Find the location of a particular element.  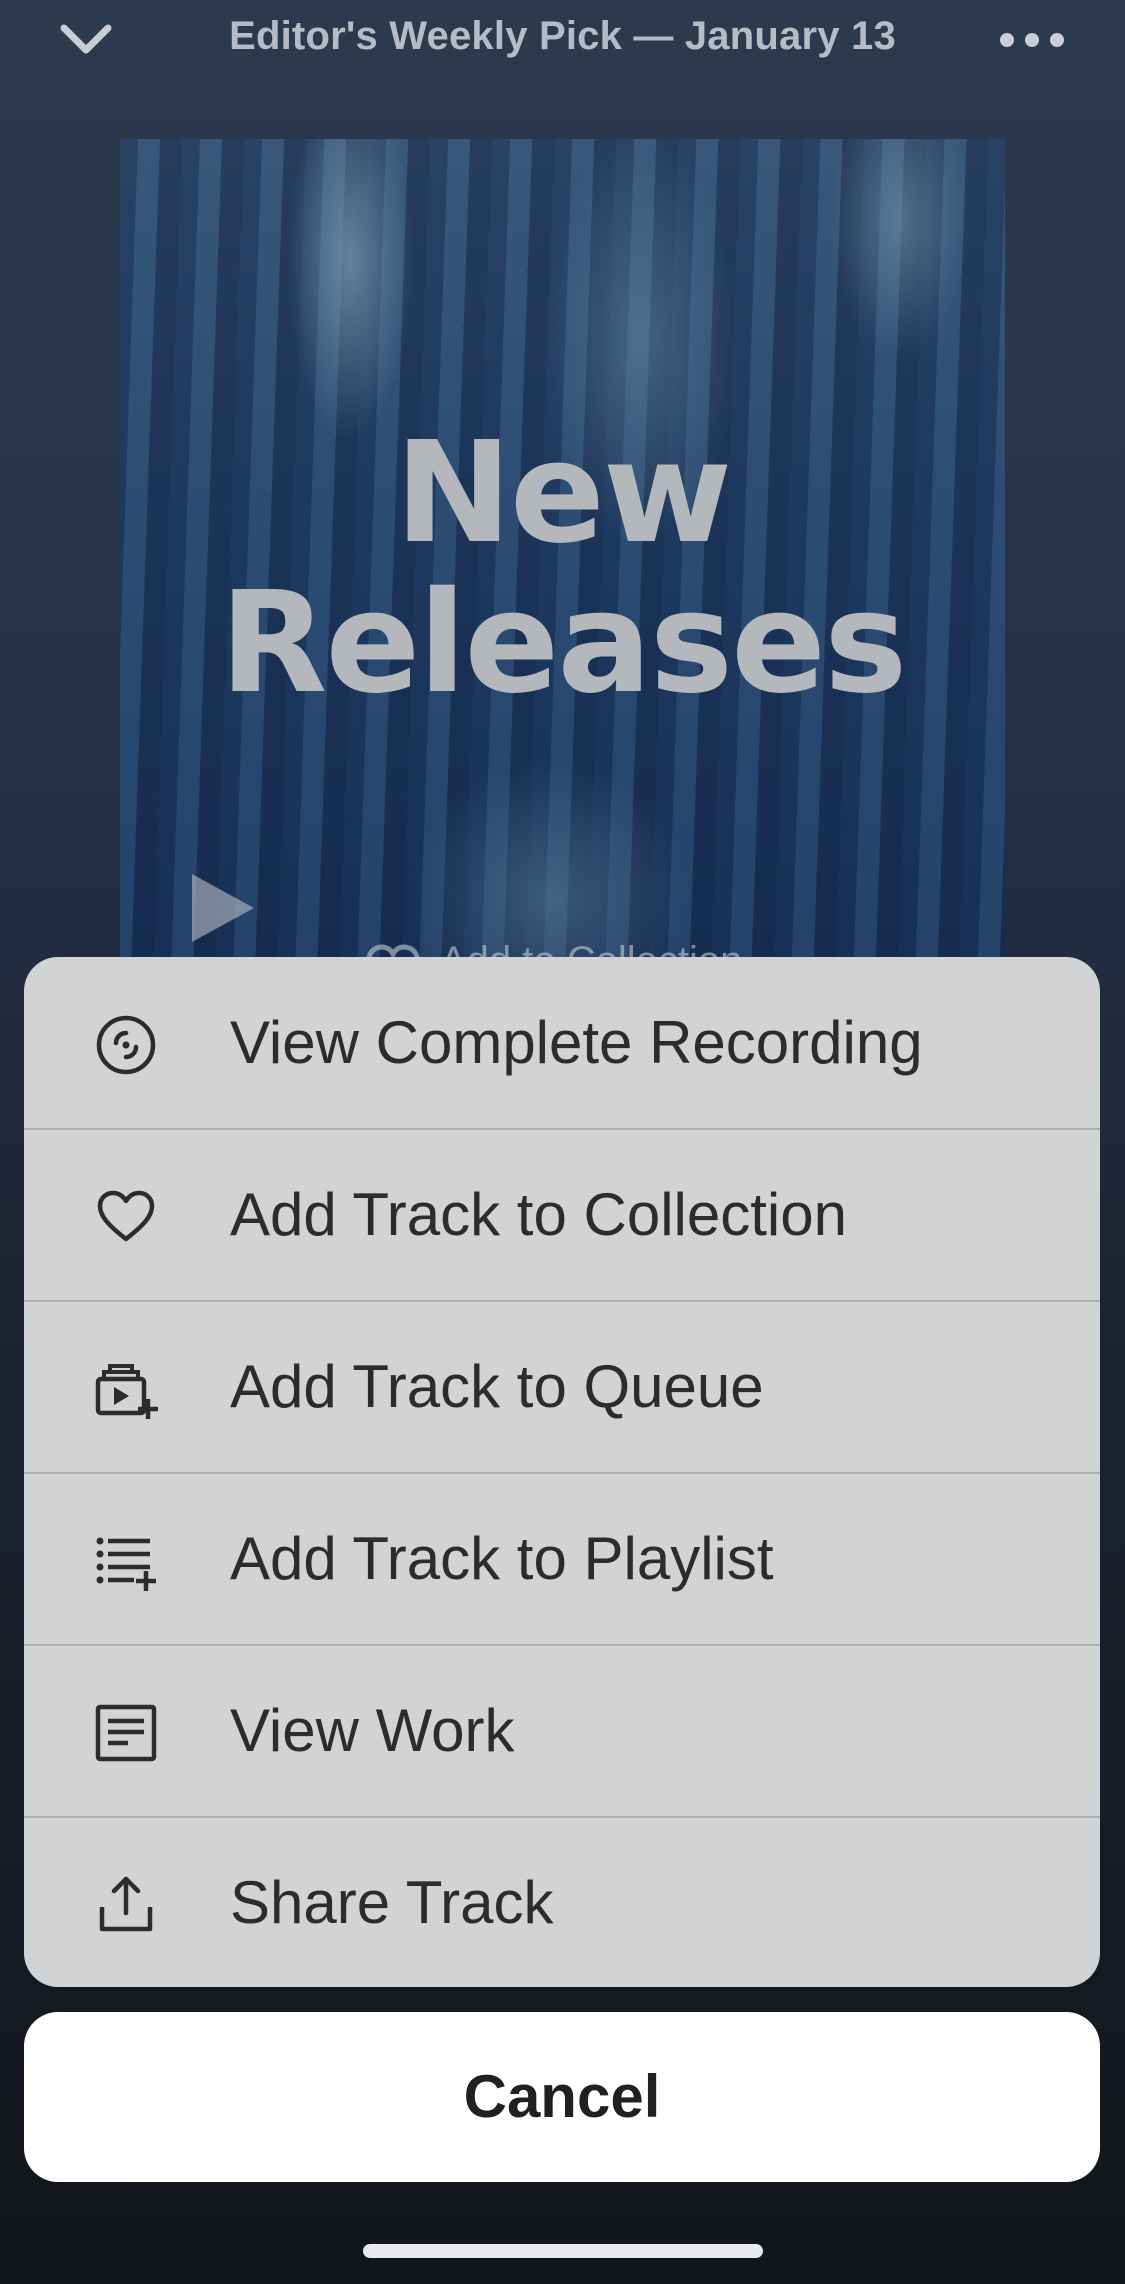

top-bar: Editor's Weekly Pick — January 13 is located at coordinates (562, 40).